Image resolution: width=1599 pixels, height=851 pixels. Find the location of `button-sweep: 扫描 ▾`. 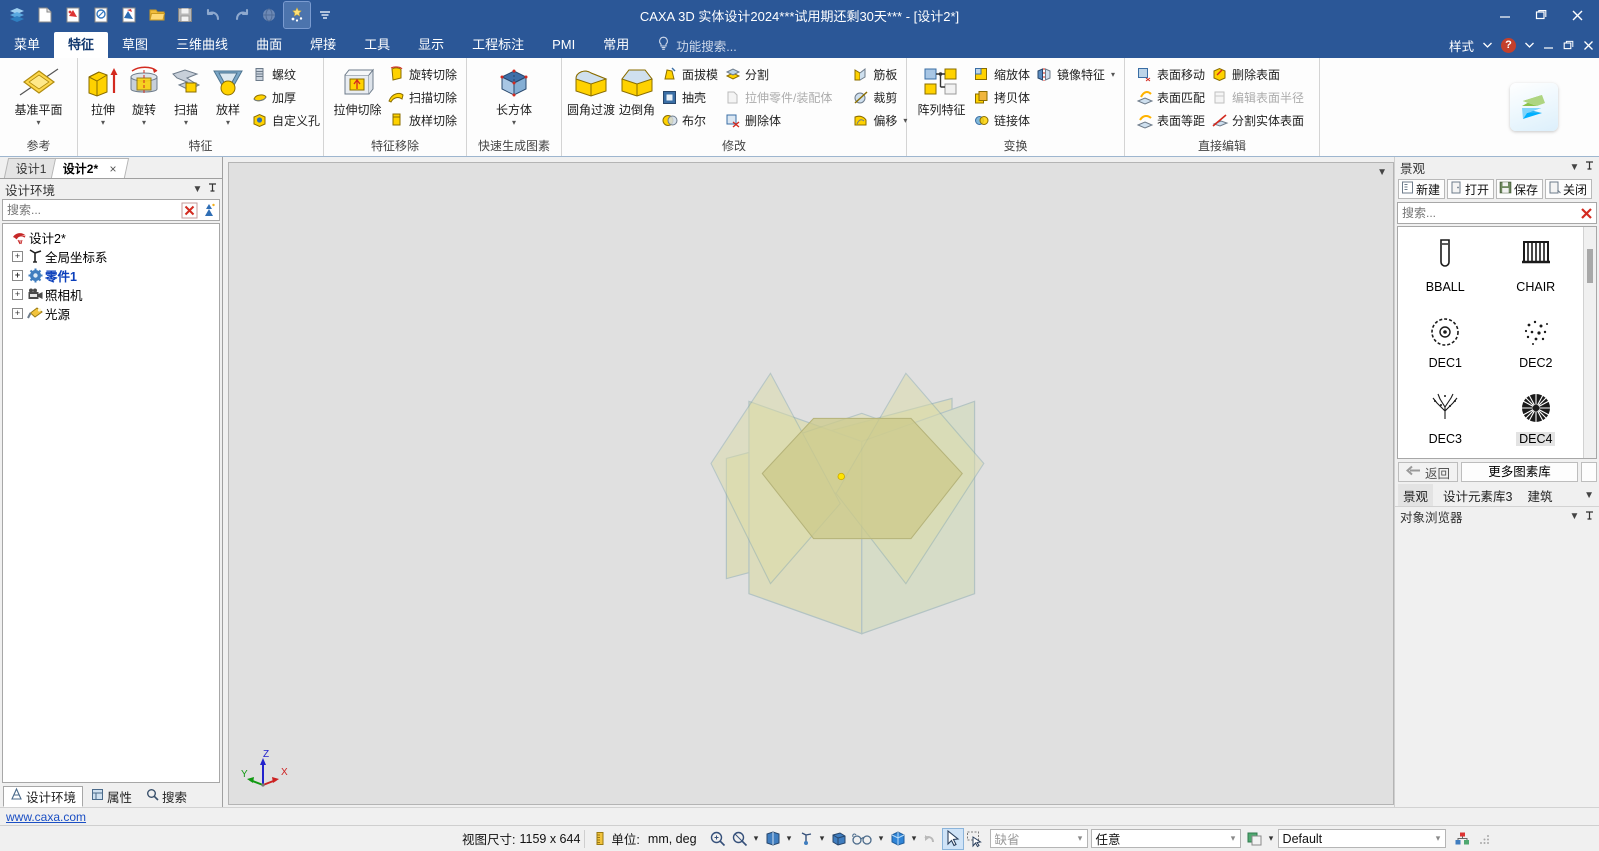

button-sweep: 扫描 ▾ is located at coordinates (186, 94).